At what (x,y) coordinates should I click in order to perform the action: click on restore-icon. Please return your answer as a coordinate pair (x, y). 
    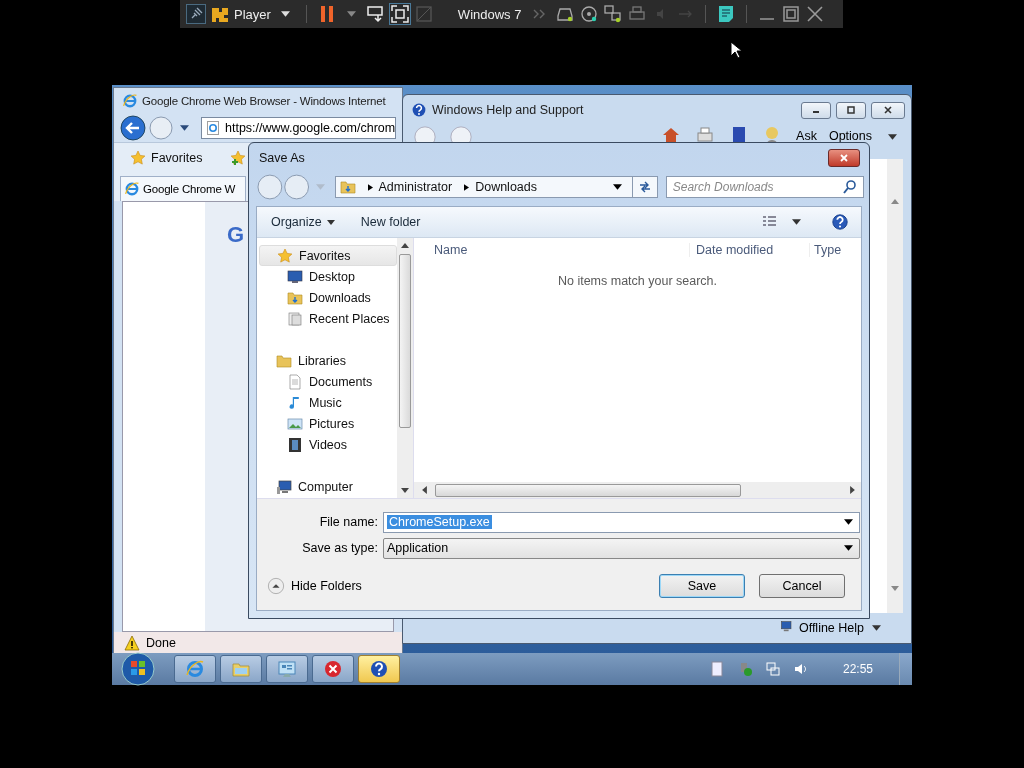
    Looking at the image, I should click on (791, 14).